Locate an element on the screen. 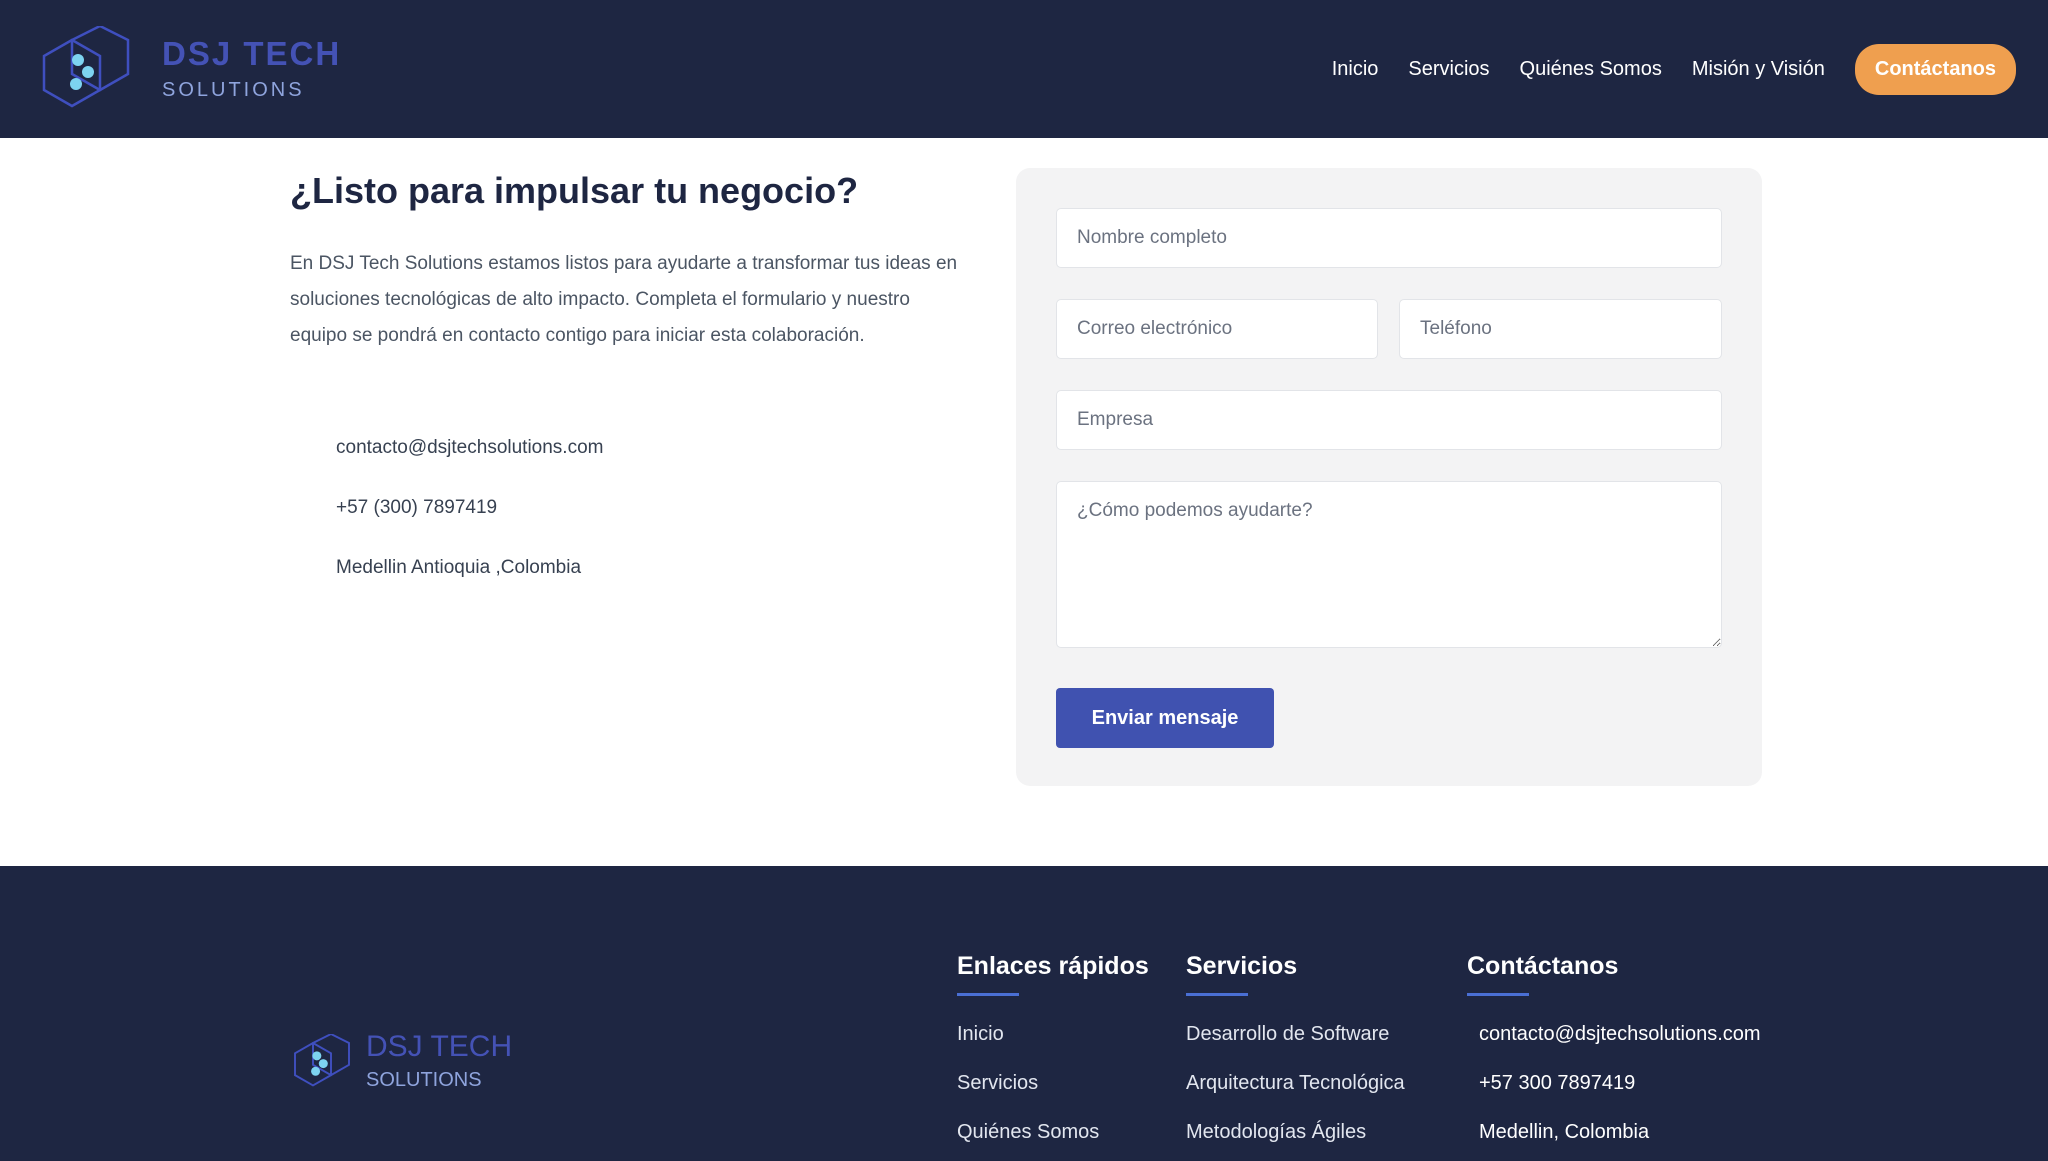  company-input is located at coordinates (1389, 420).